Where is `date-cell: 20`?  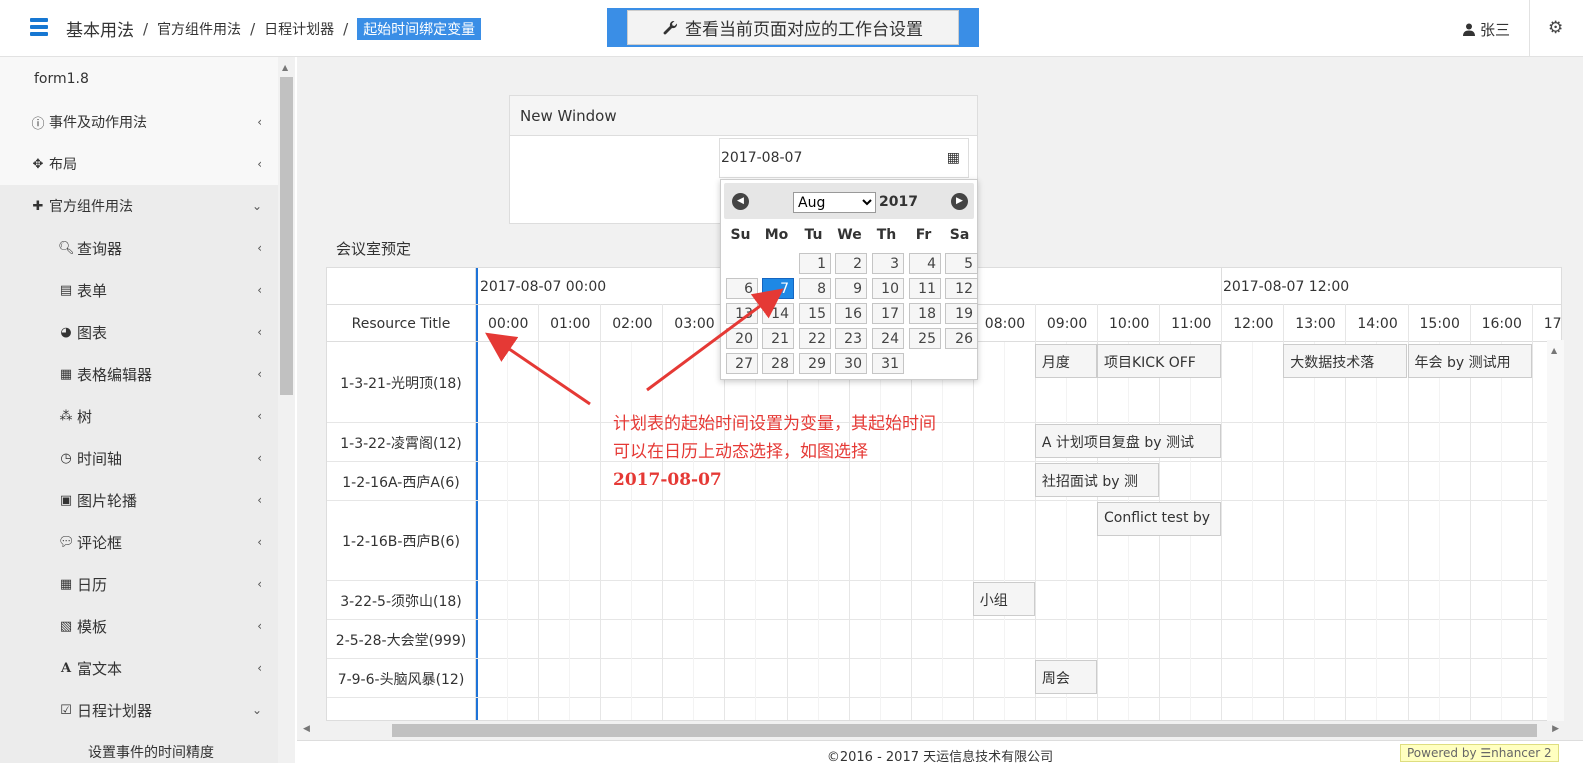
date-cell: 20 is located at coordinates (742, 338).